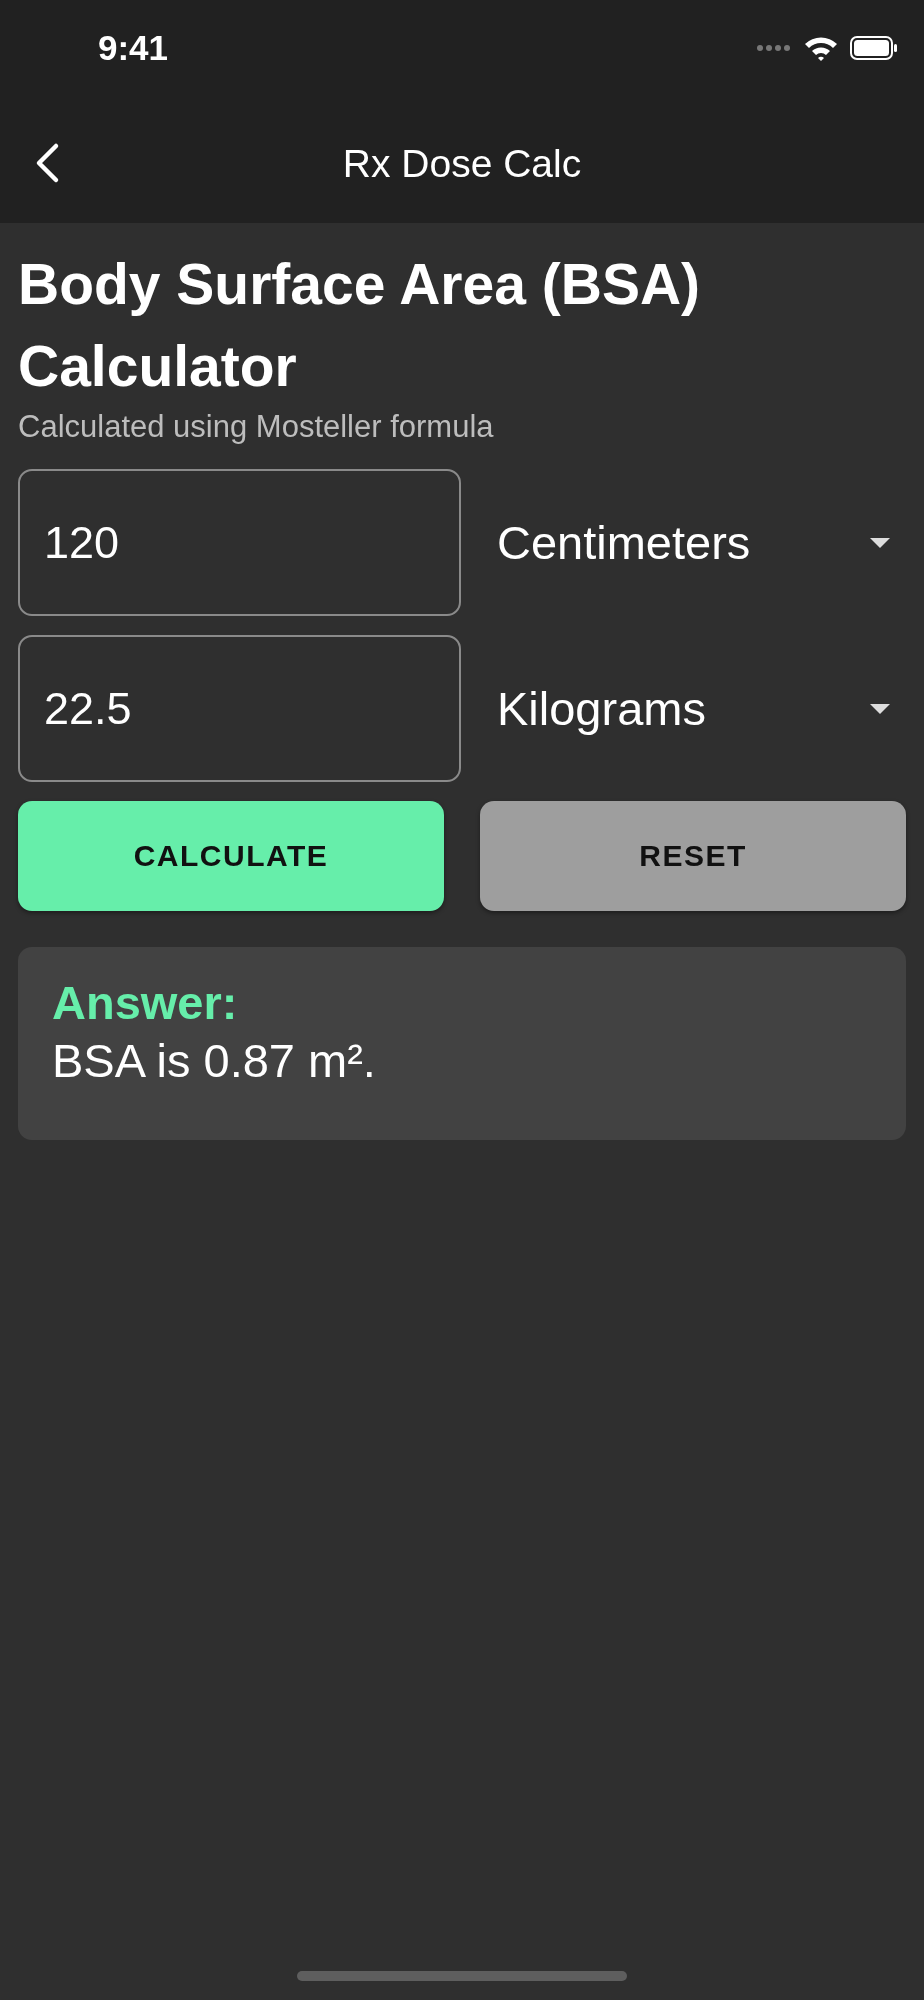  I want to click on signal-icon, so click(774, 48).